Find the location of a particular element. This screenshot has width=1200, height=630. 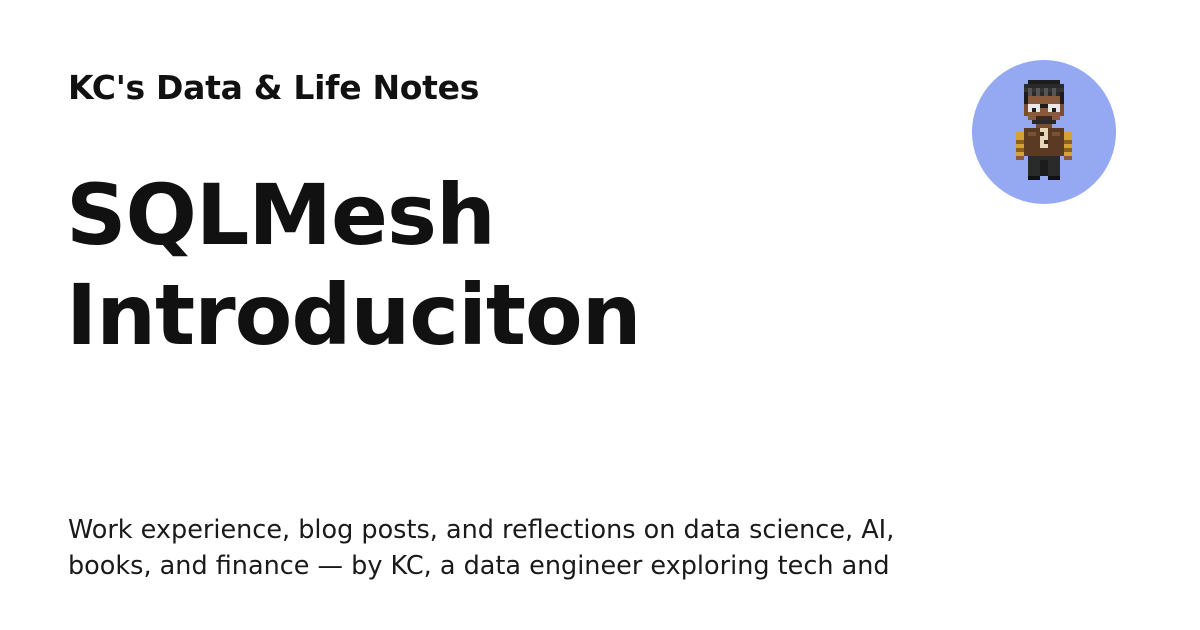

avatar is located at coordinates (1044, 132).